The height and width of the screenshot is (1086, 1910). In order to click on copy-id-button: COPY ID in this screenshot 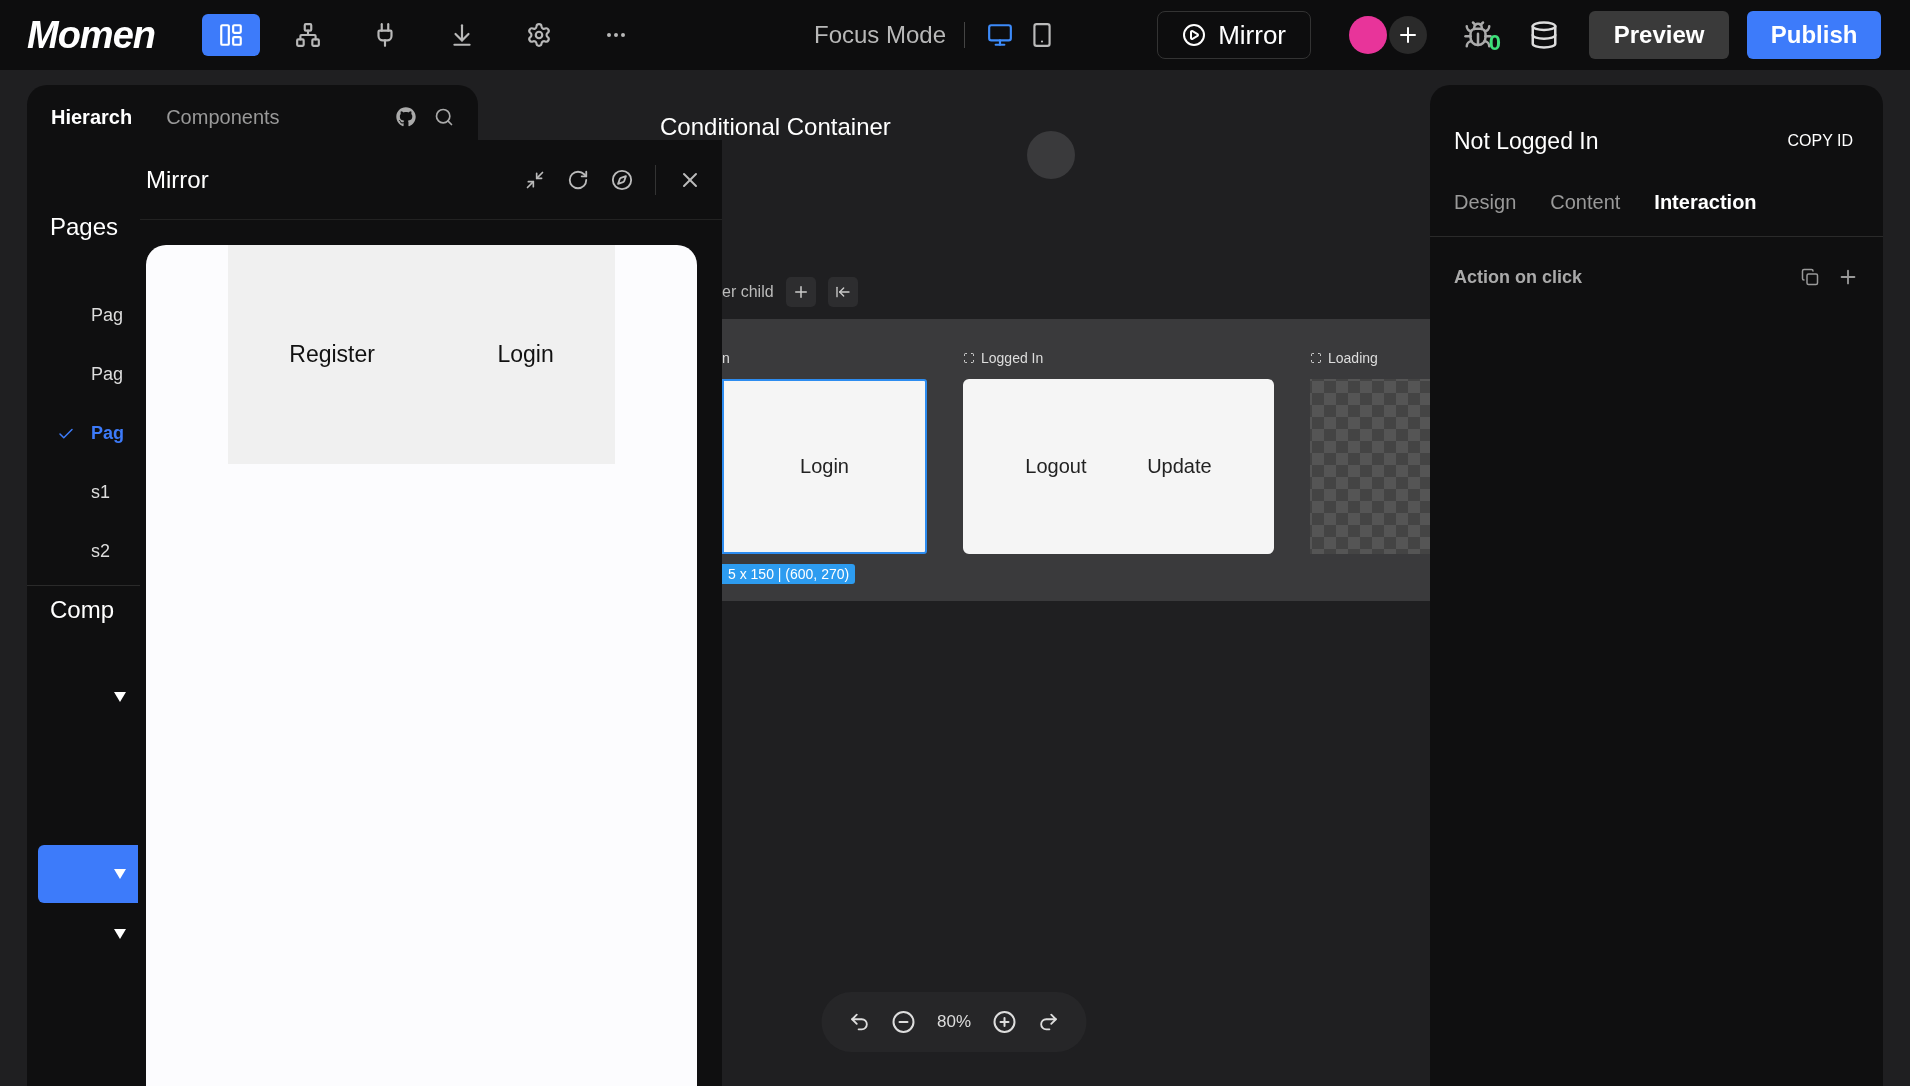, I will do `click(1820, 141)`.